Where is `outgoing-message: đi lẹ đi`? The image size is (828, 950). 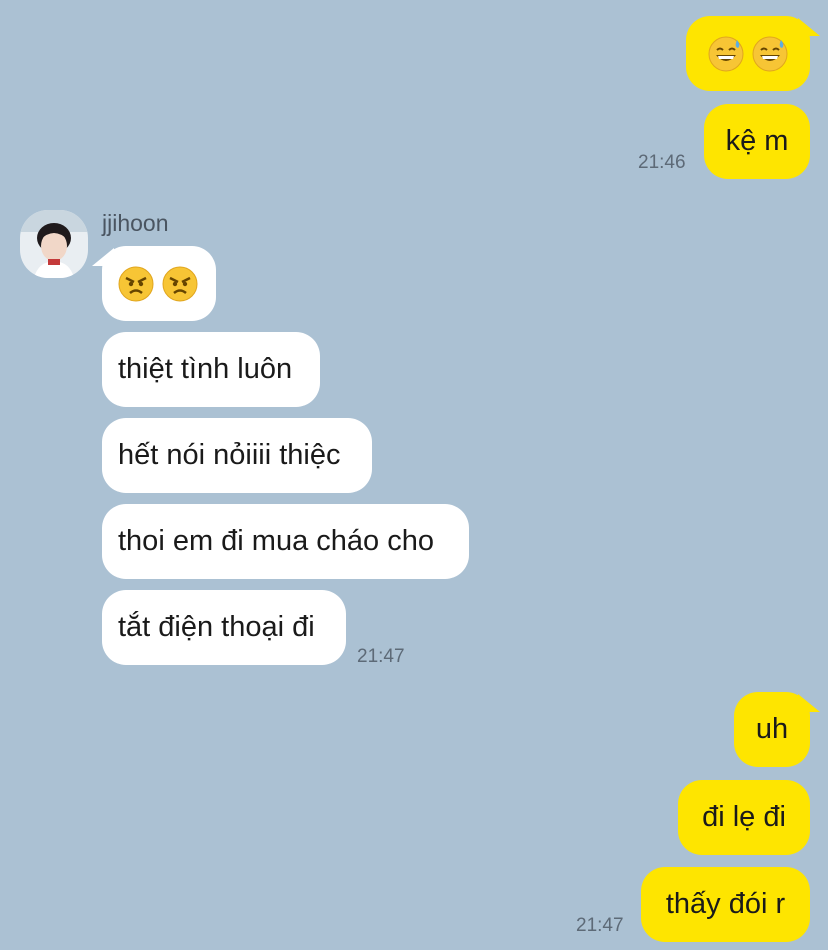
outgoing-message: đi lẹ đi is located at coordinates (744, 817).